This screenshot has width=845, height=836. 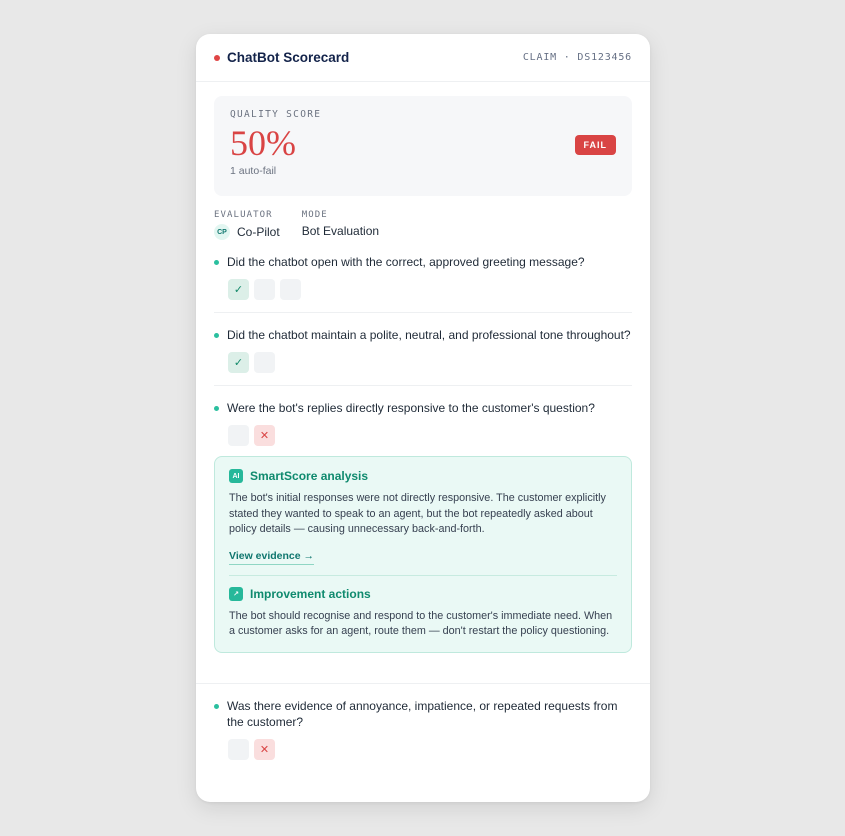 What do you see at coordinates (253, 171) in the screenshot?
I see `auto-fail-count: 1 auto-fail` at bounding box center [253, 171].